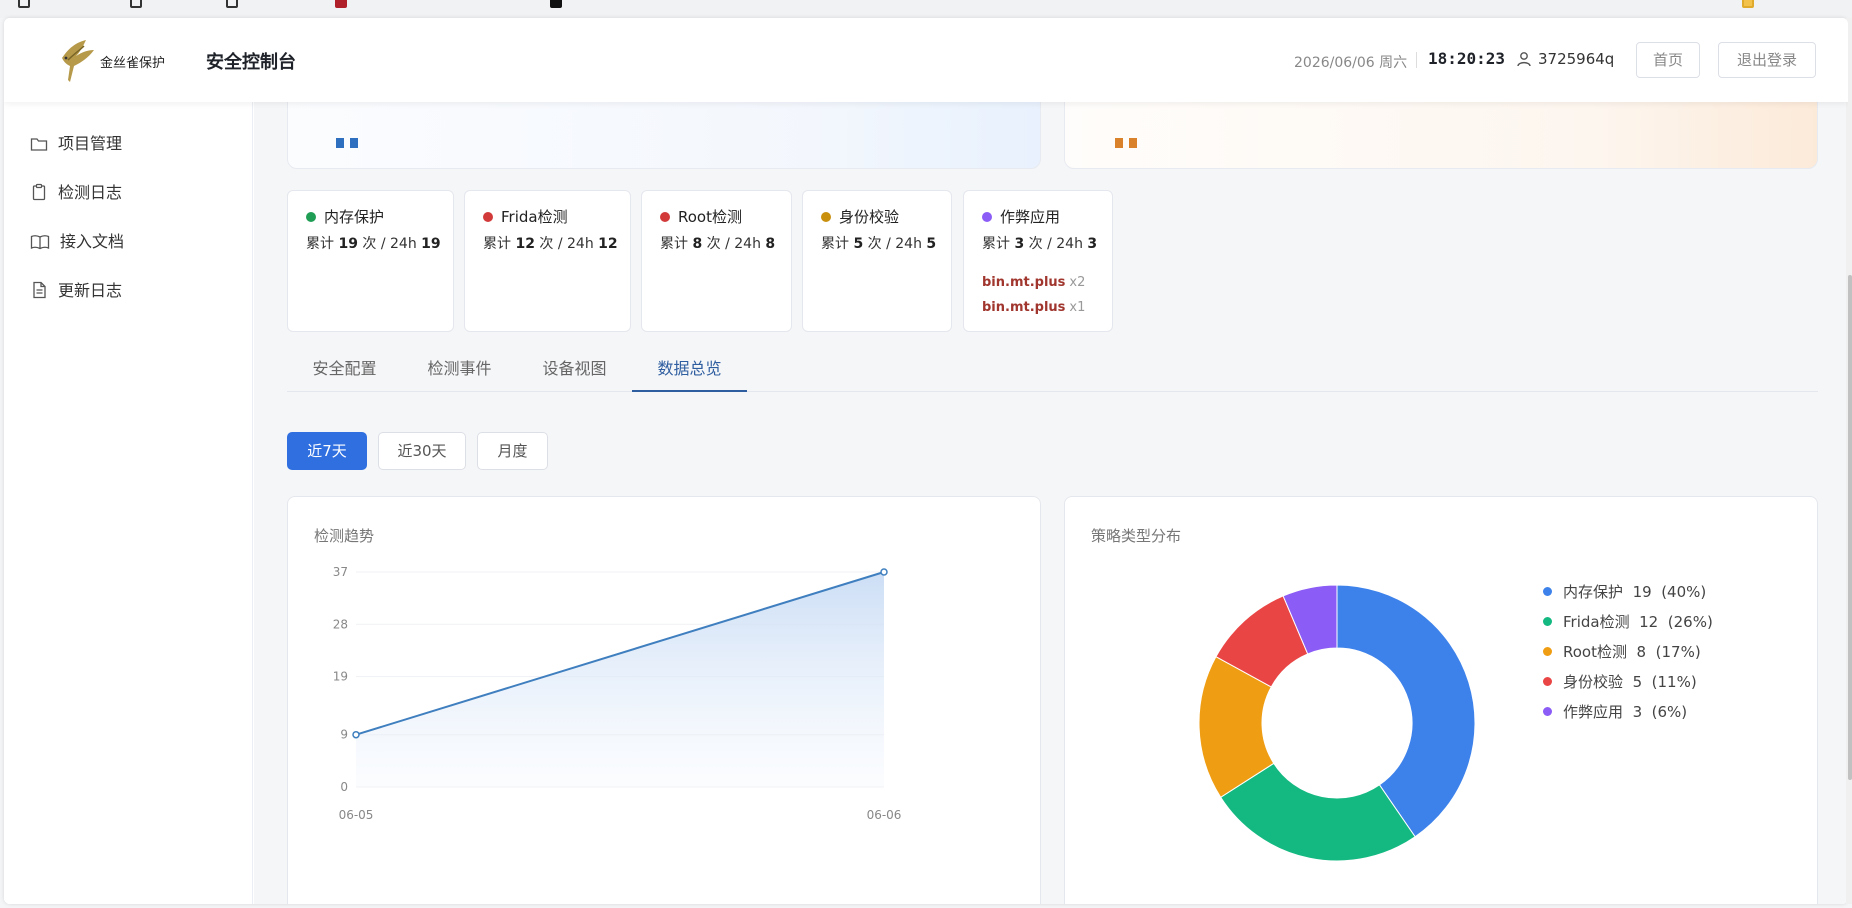  I want to click on user-name: 3725964q, so click(1576, 59).